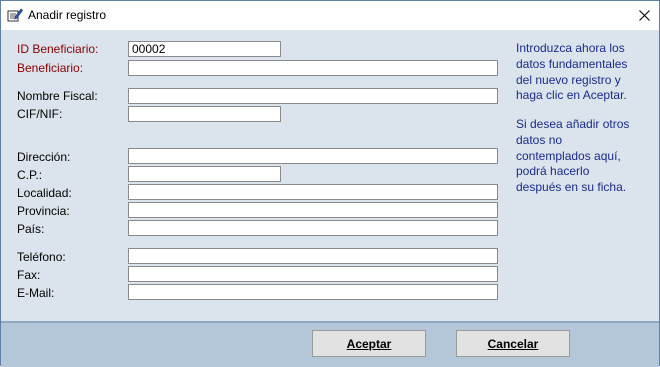 This screenshot has height=367, width=660. I want to click on direccion-field, so click(313, 156).